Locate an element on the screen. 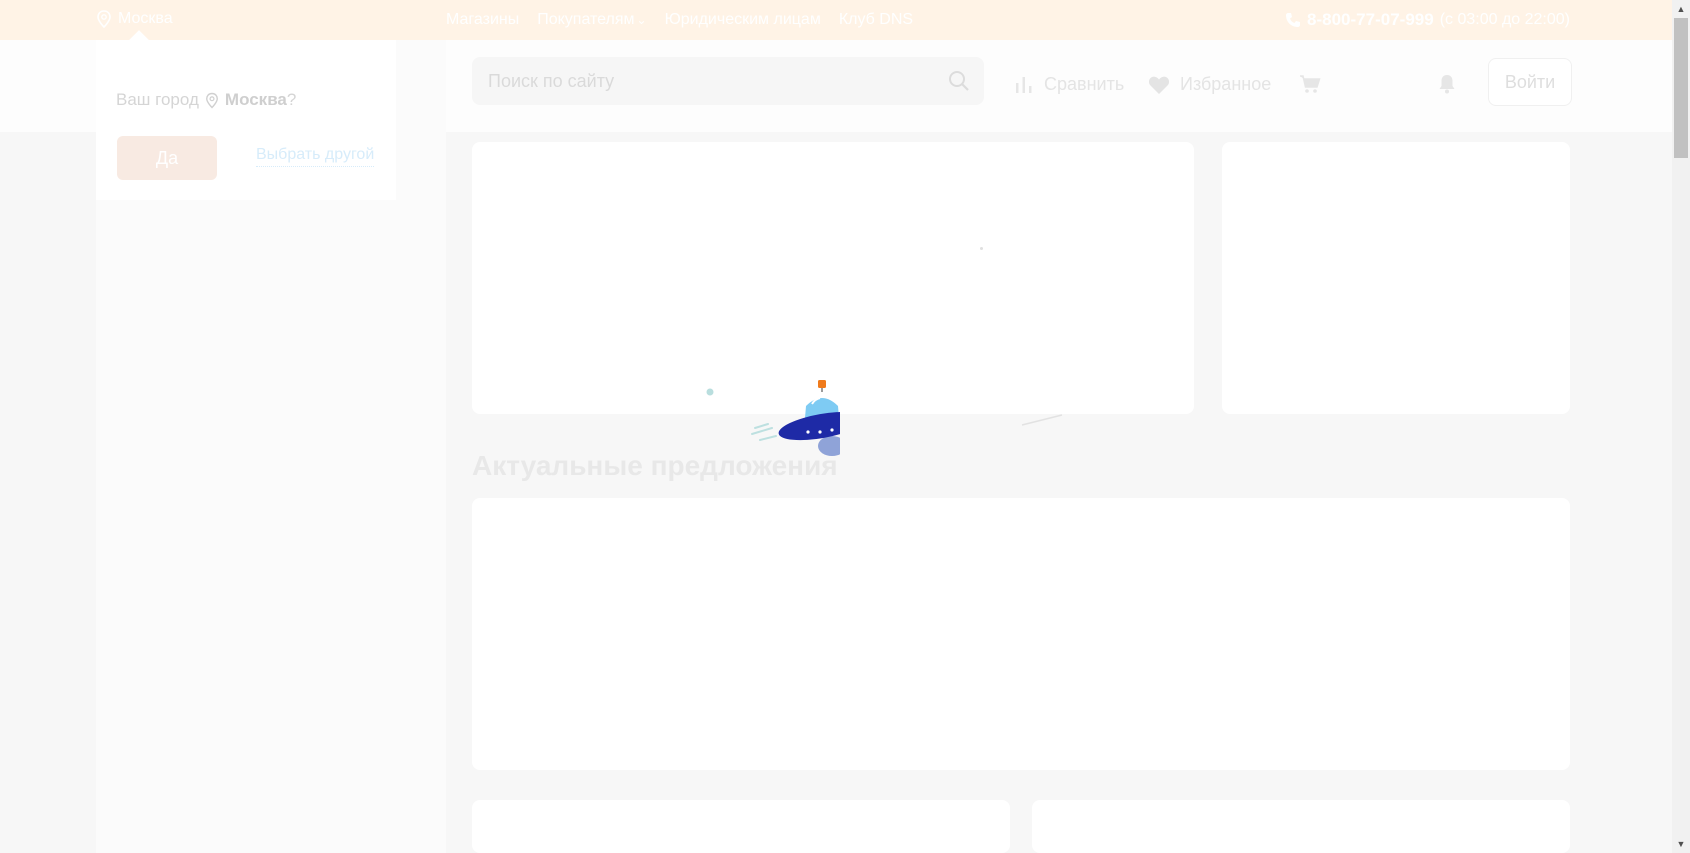  city-question-suffix: ? is located at coordinates (291, 99).